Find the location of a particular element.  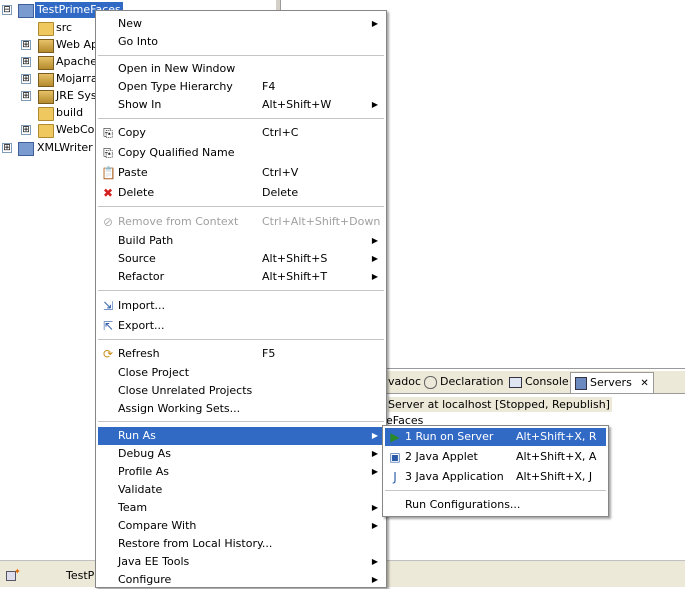

menu-item-compare-with: Compare With ▶ is located at coordinates (241, 526).